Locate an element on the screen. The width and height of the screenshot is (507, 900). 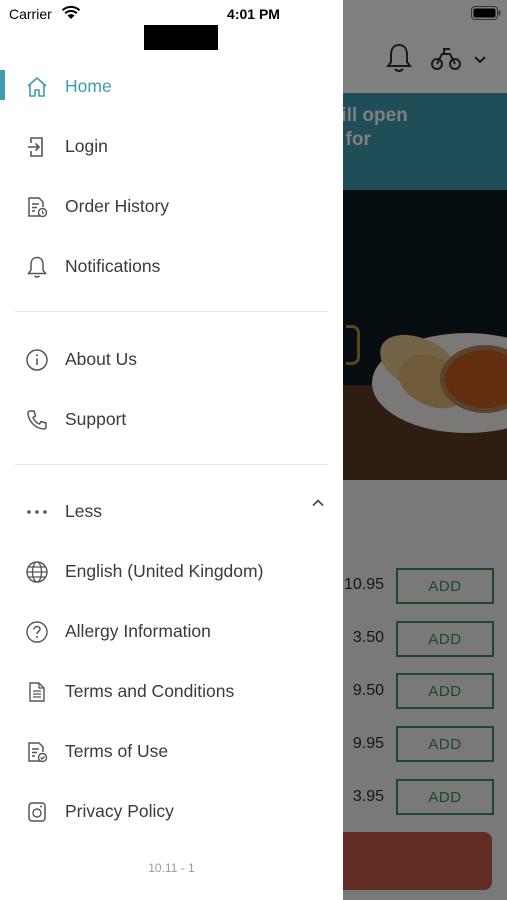
home-icon is located at coordinates (37, 87).